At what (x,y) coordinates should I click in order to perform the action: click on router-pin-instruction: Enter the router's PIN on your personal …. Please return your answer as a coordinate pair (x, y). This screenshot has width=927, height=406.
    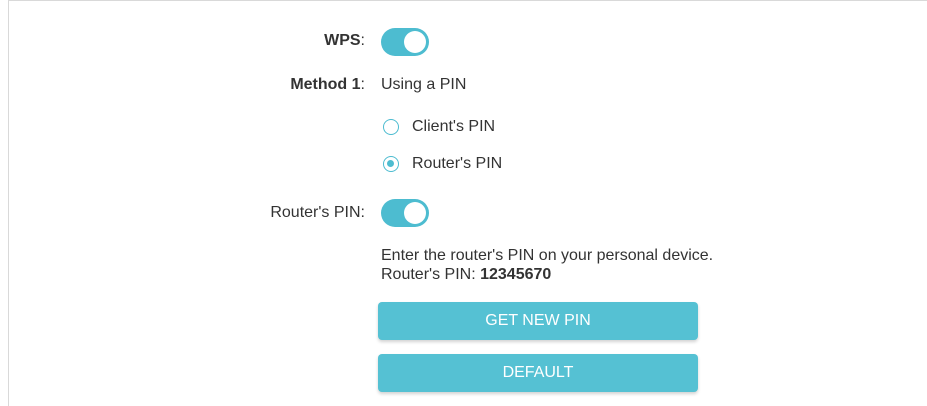
    Looking at the image, I should click on (547, 255).